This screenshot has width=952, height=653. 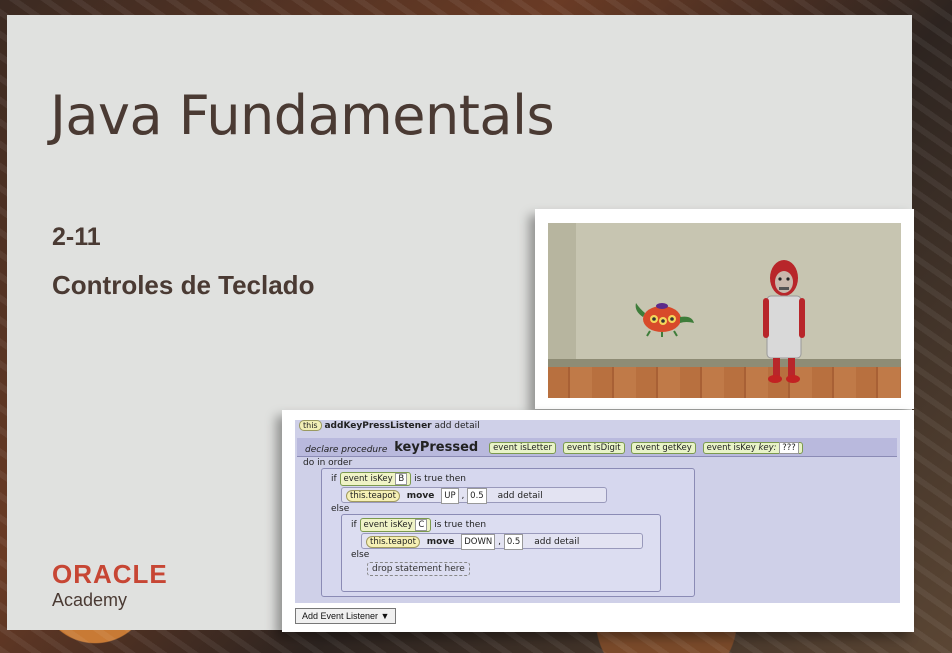 I want to click on move-down-statement: this.teapot move DOWN , 0.5 add detail, so click(x=502, y=541).